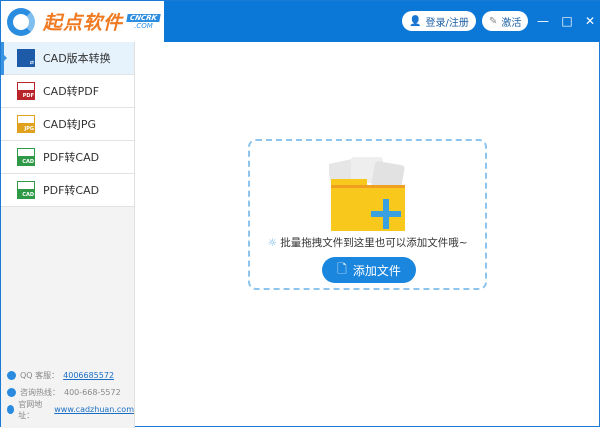  I want to click on cad-jpg-icon: JPG, so click(26, 124).